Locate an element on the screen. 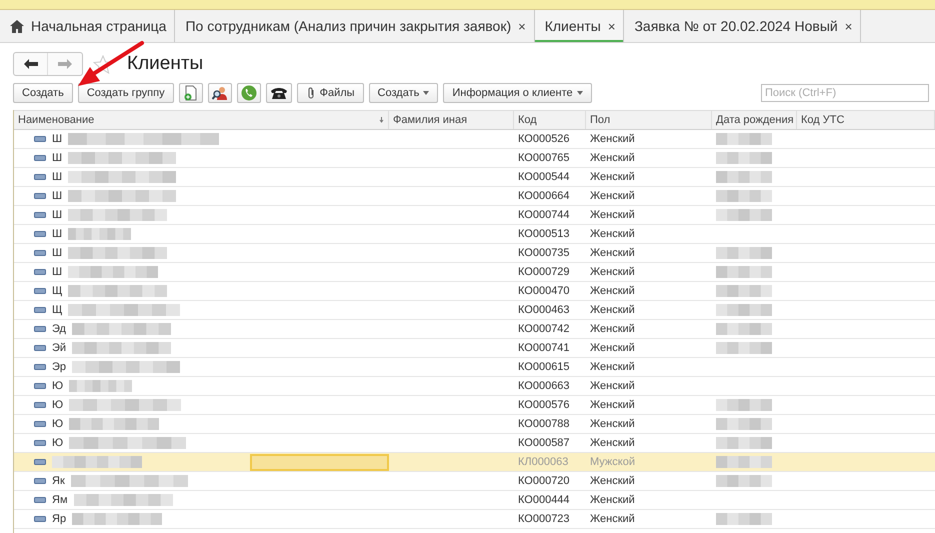  column-header: Пол is located at coordinates (600, 120).